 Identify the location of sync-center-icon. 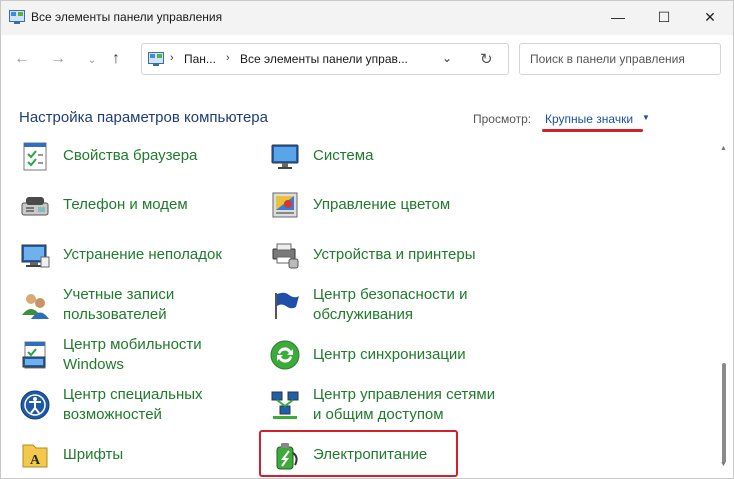
(285, 355).